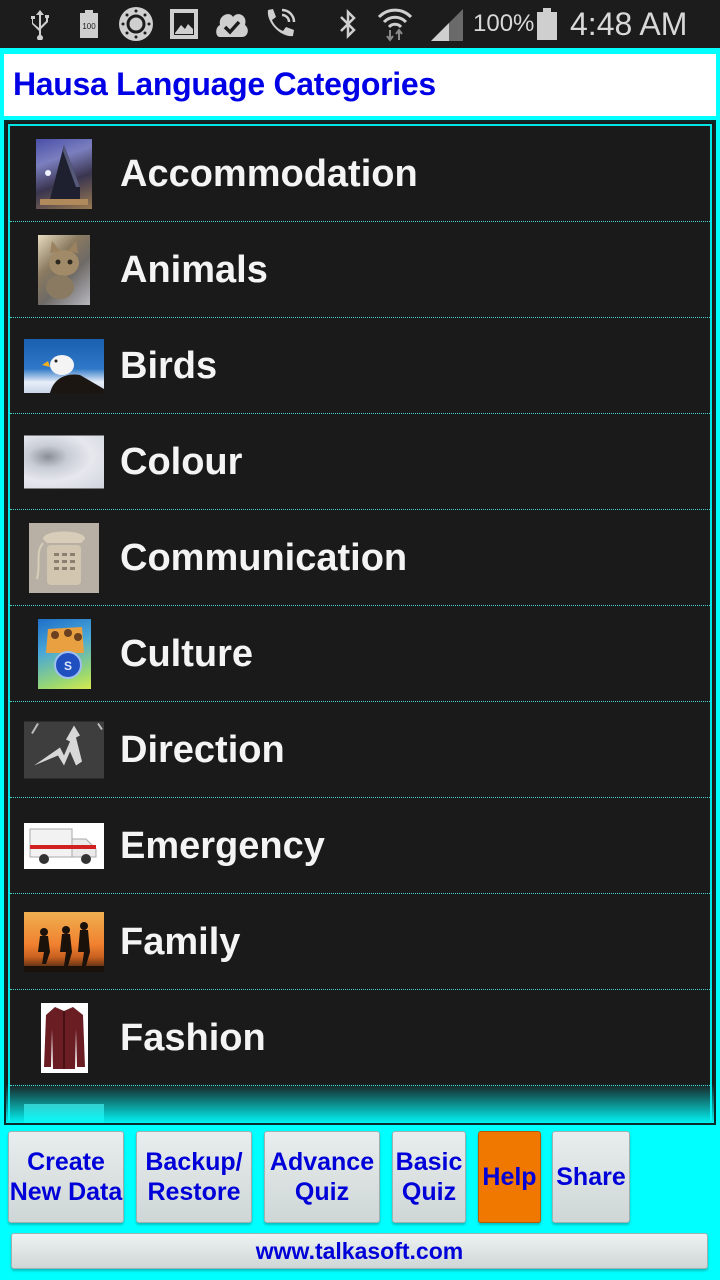 This screenshot has width=720, height=1280. I want to click on category-label: Emergency, so click(222, 846).